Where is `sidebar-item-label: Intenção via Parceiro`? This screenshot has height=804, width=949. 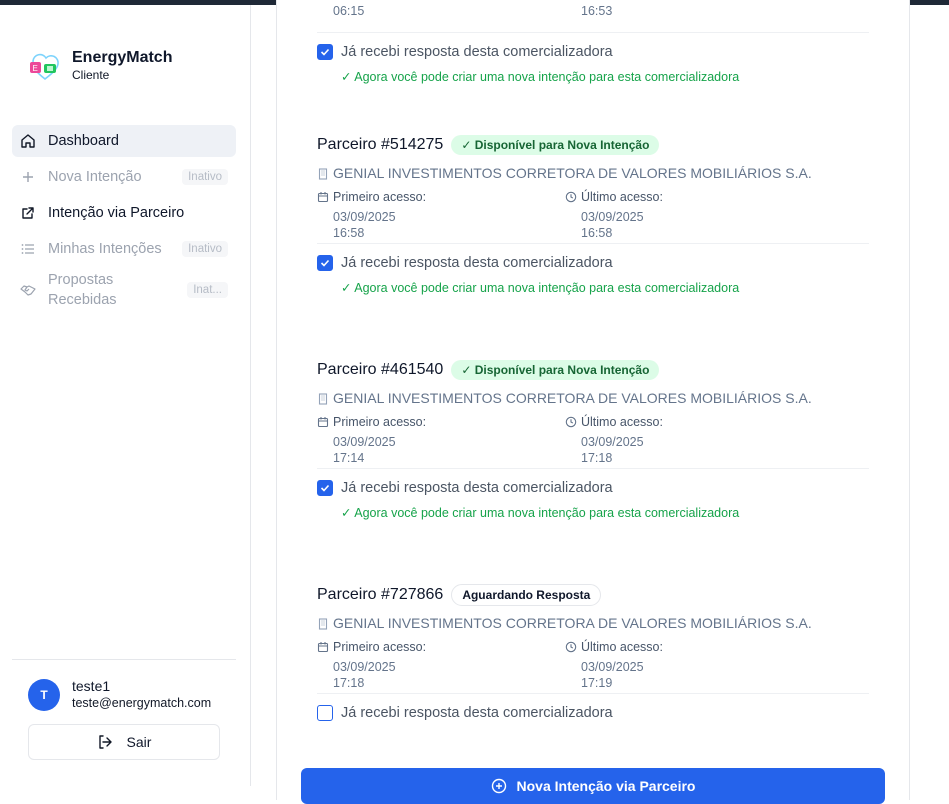
sidebar-item-label: Intenção via Parceiro is located at coordinates (116, 213).